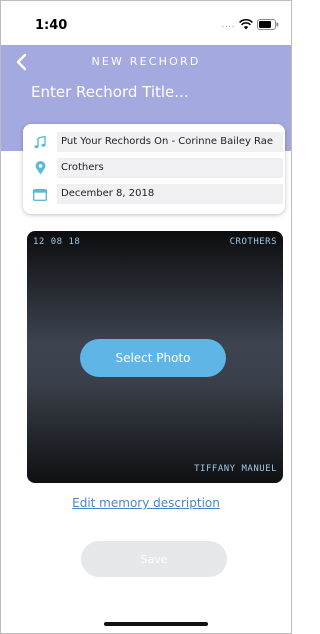 The width and height of the screenshot is (320, 634). I want to click on page-title: NEW RECHORD, so click(146, 61).